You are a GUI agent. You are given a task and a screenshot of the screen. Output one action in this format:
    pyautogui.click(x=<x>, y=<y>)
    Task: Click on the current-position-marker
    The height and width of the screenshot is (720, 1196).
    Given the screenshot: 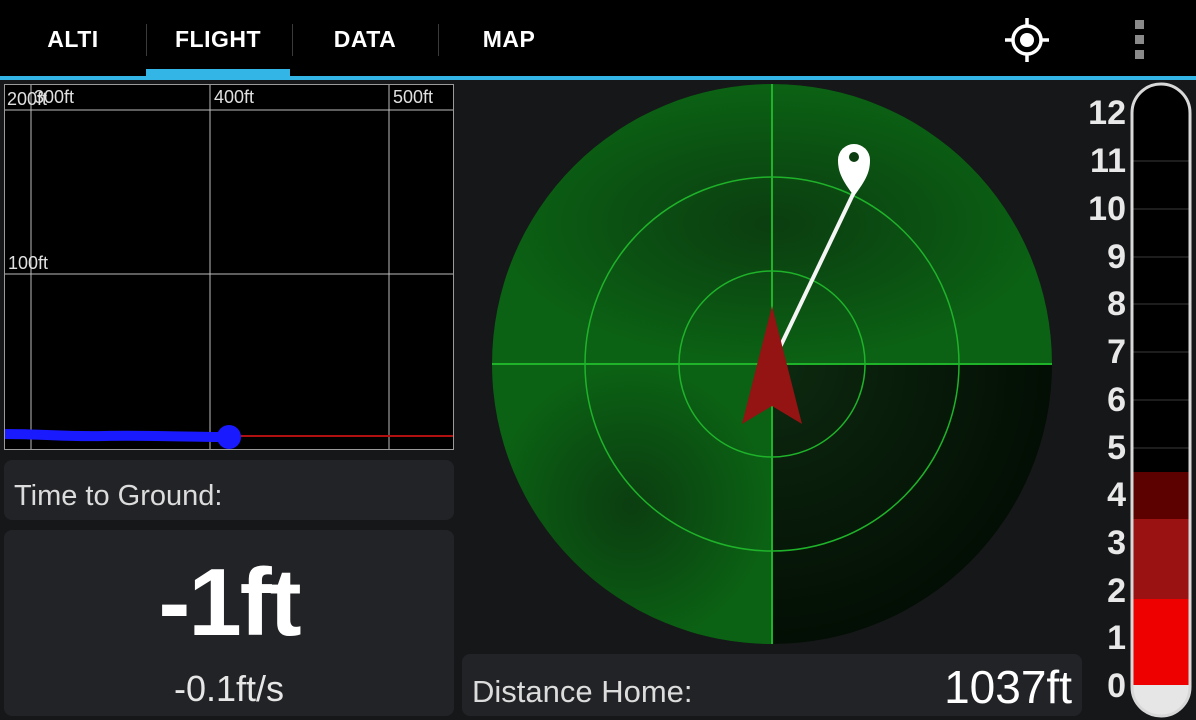 What is the action you would take?
    pyautogui.click(x=229, y=437)
    